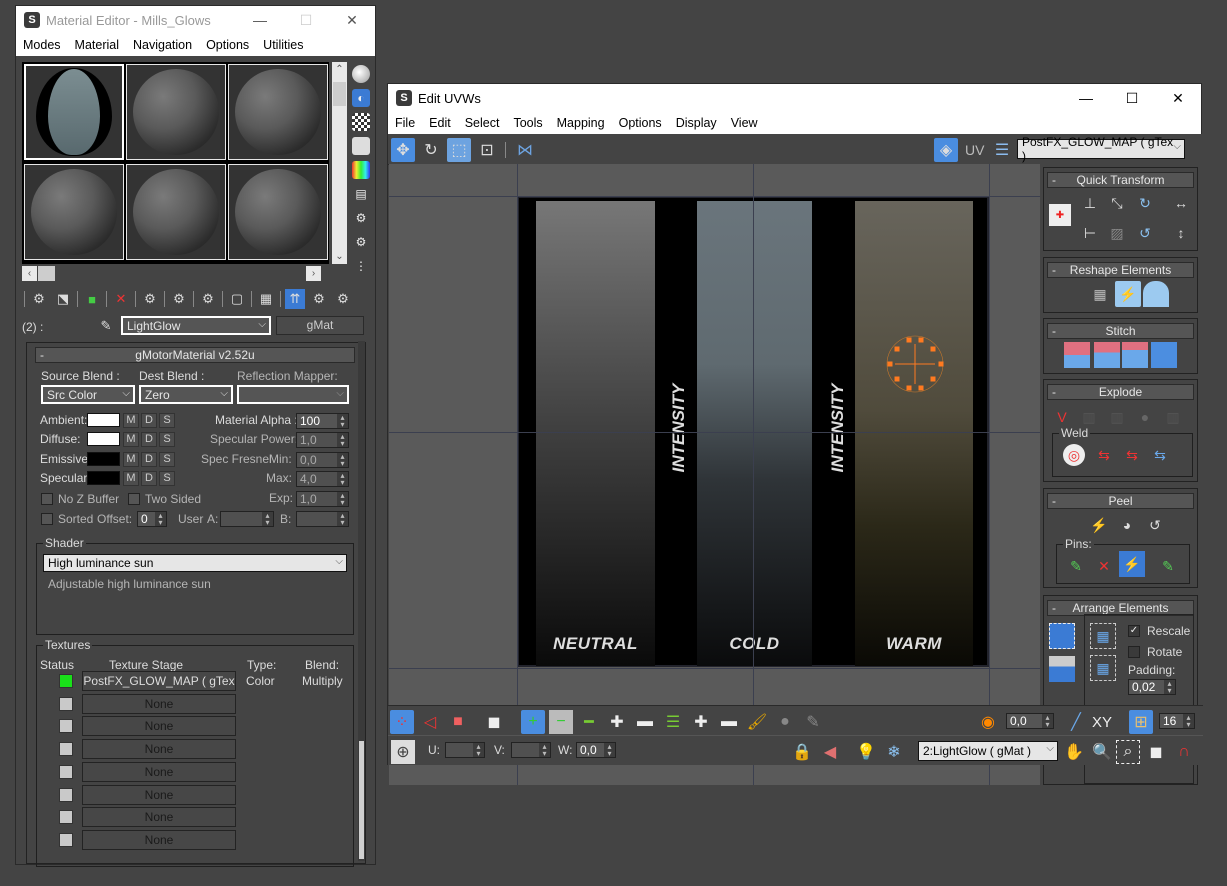  Describe the element at coordinates (431, 150) in the screenshot. I see `rotate-icon: ↻` at that location.